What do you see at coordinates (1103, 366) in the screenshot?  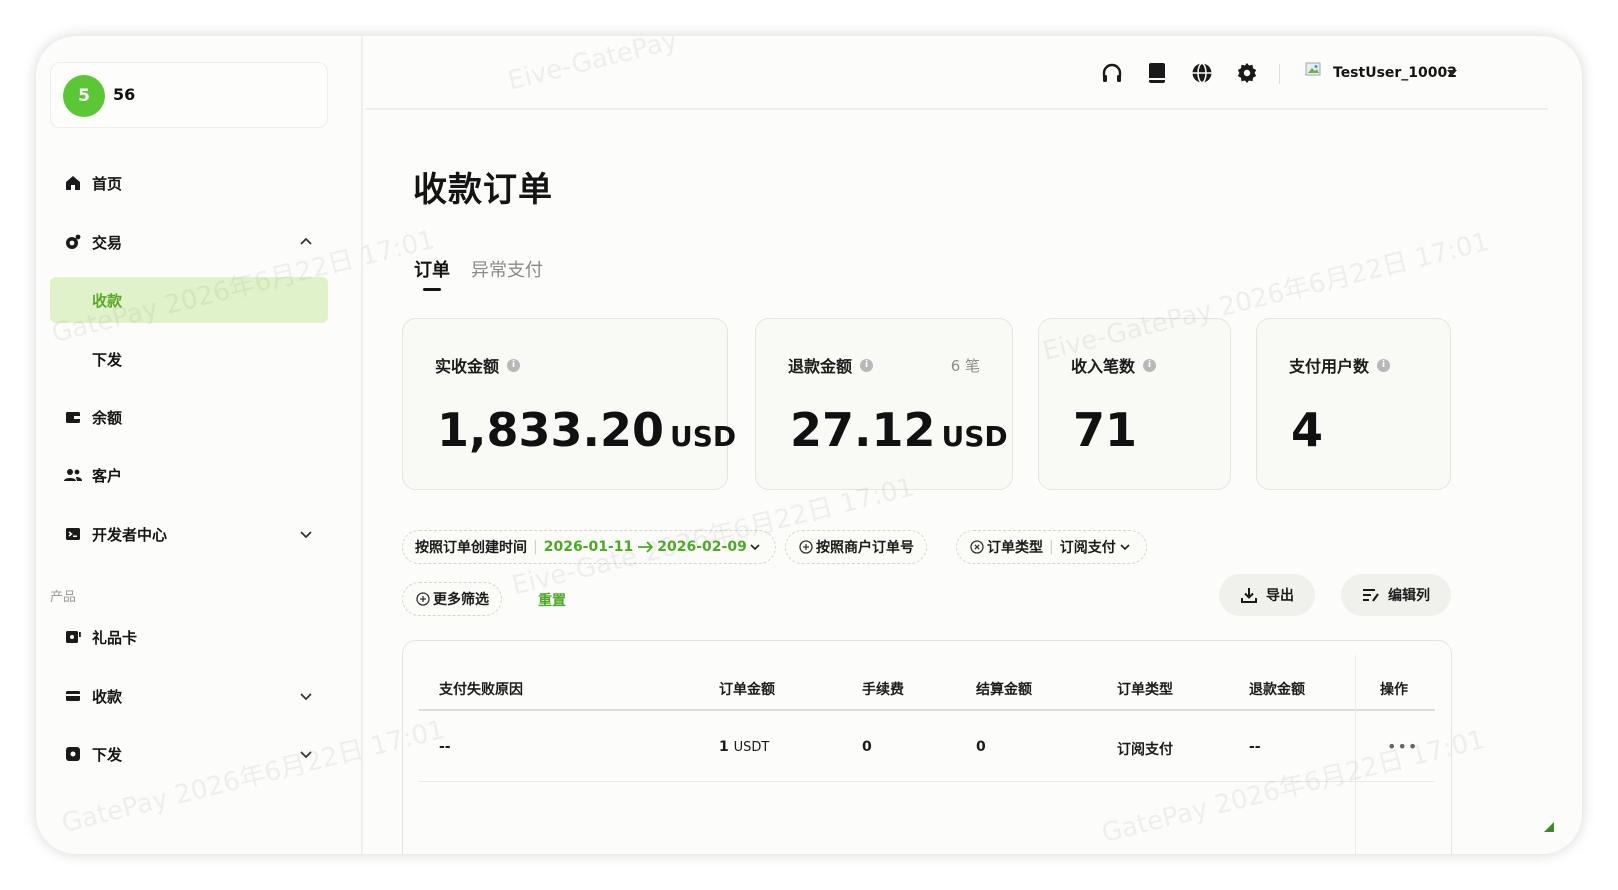 I see `stat-label: 收入笔数` at bounding box center [1103, 366].